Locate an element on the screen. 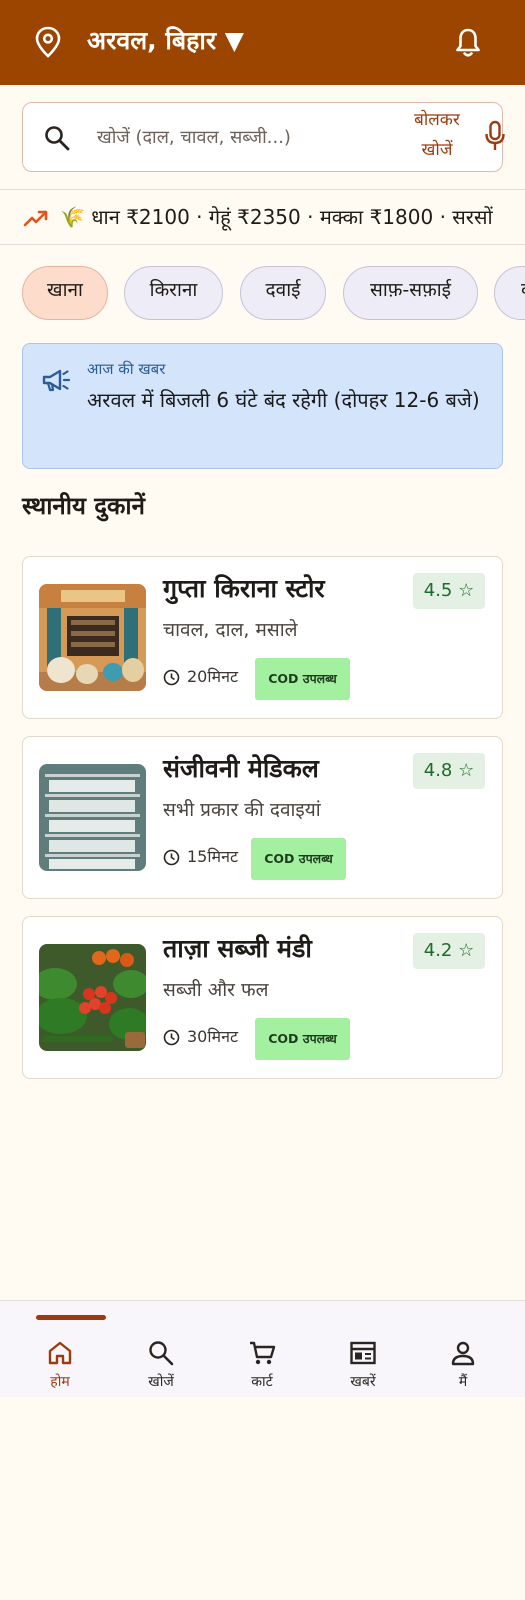  shop-desc: चावल, दाल, मसाले is located at coordinates (230, 630).